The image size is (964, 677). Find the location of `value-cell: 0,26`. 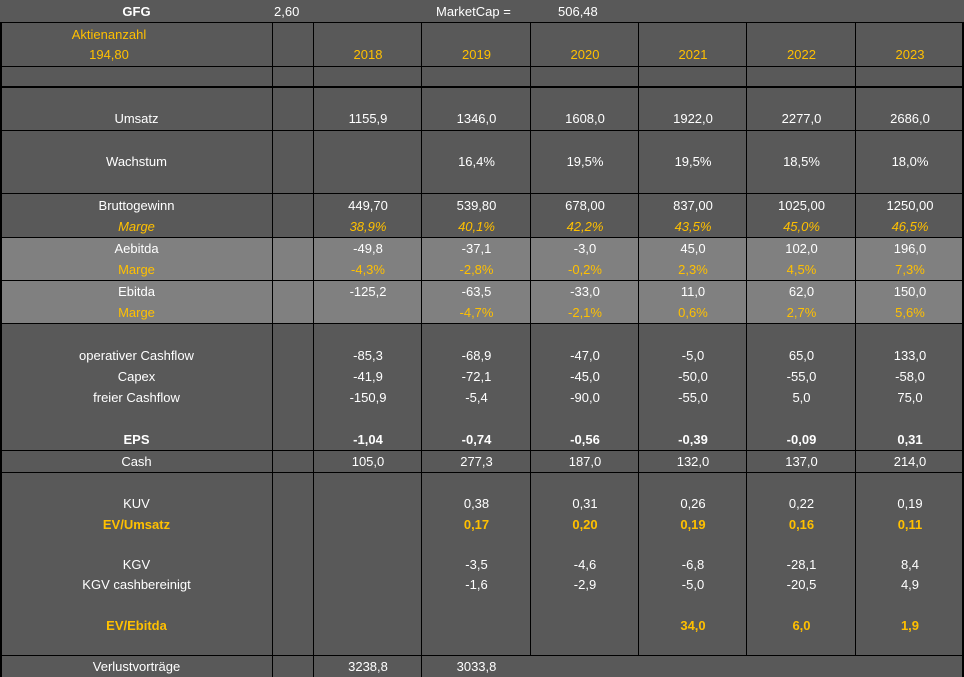

value-cell: 0,26 is located at coordinates (693, 503).